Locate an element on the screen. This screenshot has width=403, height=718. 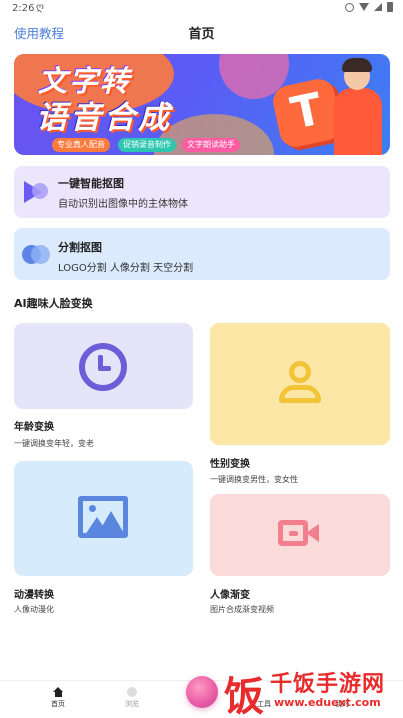
tile-gender-transform is located at coordinates (300, 384).